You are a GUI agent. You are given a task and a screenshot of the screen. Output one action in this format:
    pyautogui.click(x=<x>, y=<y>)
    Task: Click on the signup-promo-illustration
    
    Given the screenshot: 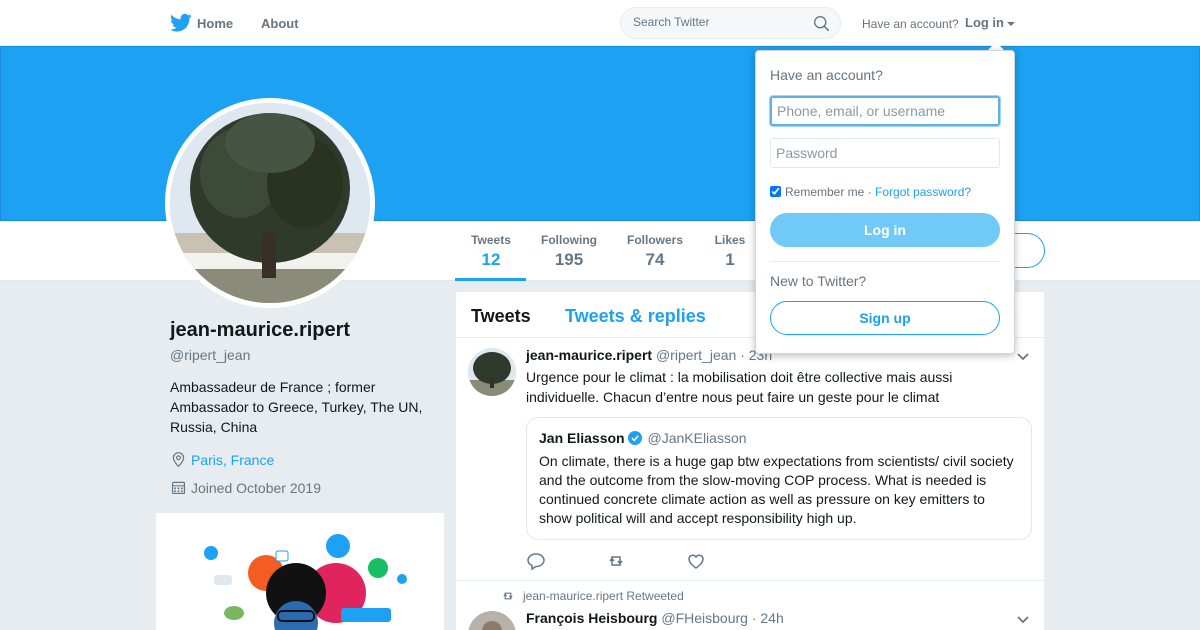 What is the action you would take?
    pyautogui.click(x=300, y=571)
    